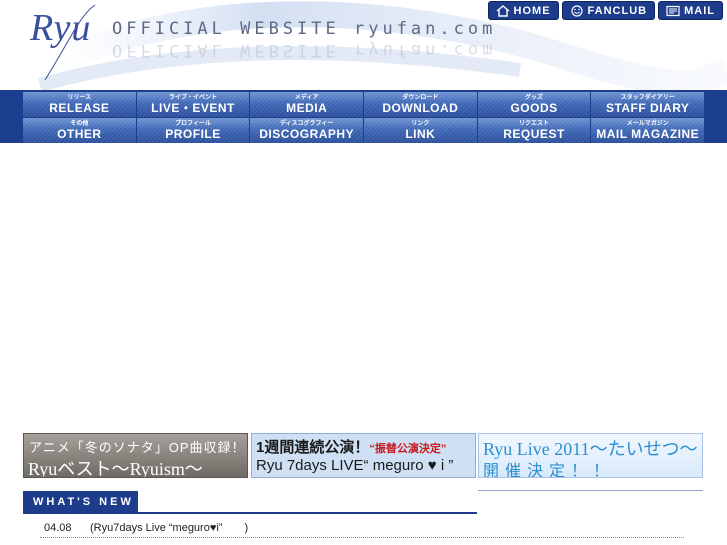  I want to click on nav-media: メディア MEDIA, so click(307, 104).